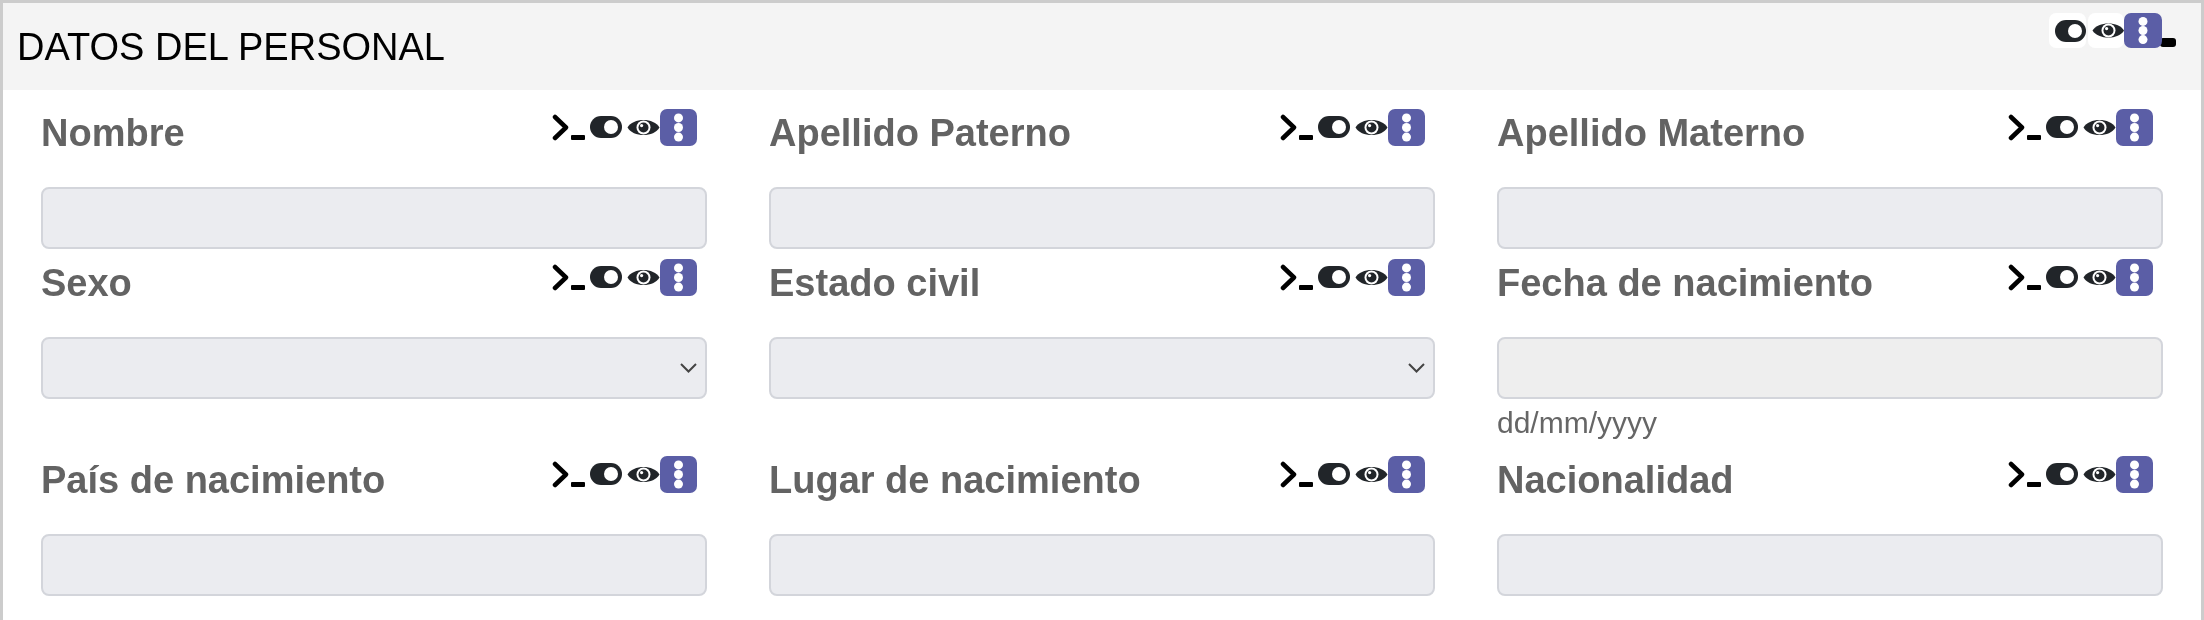  I want to click on field-label: Apellido Paterno, so click(920, 133).